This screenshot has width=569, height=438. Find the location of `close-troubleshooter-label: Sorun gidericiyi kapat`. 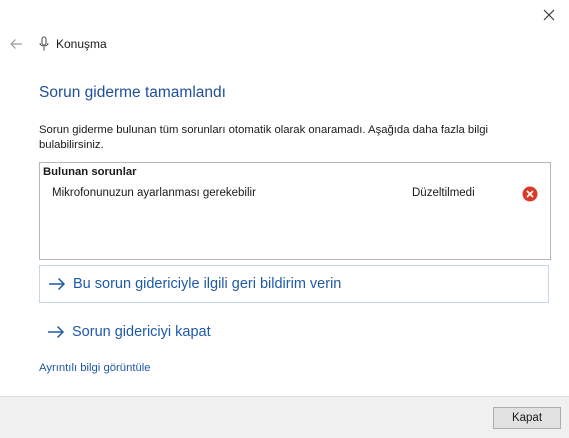

close-troubleshooter-label: Sorun gidericiyi kapat is located at coordinates (141, 332).